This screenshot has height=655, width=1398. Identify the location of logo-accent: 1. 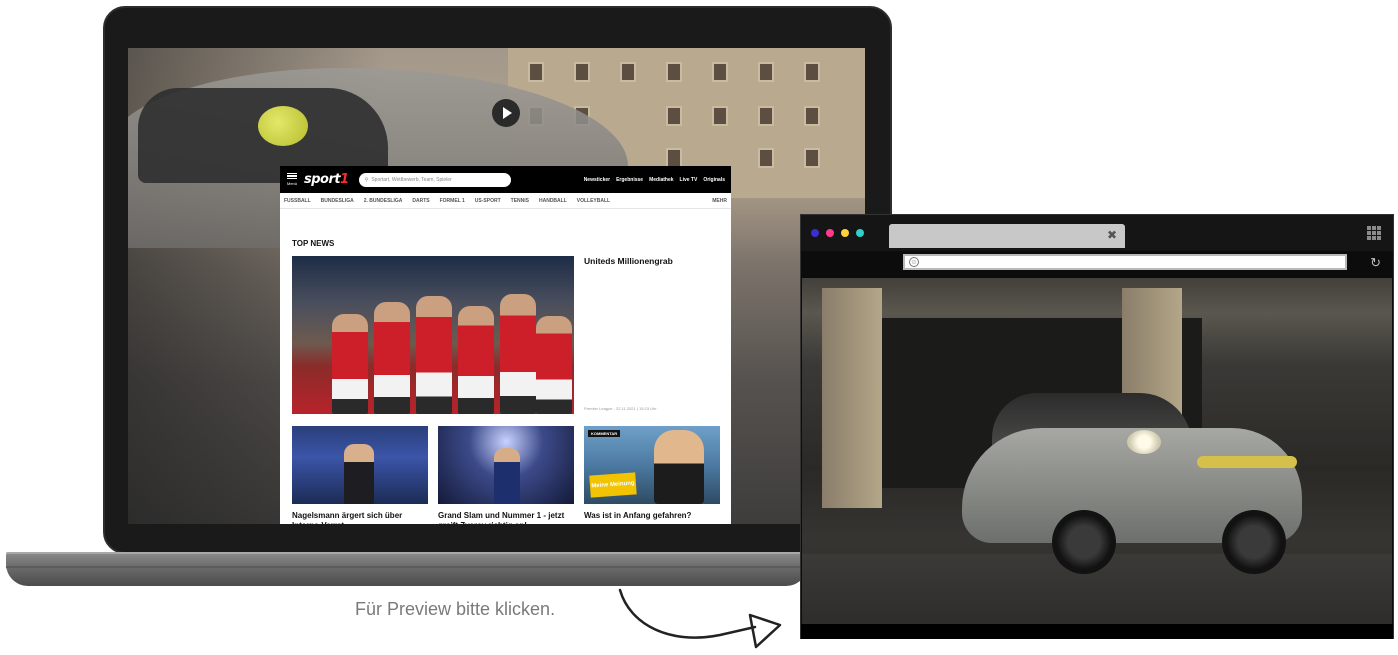
(344, 179).